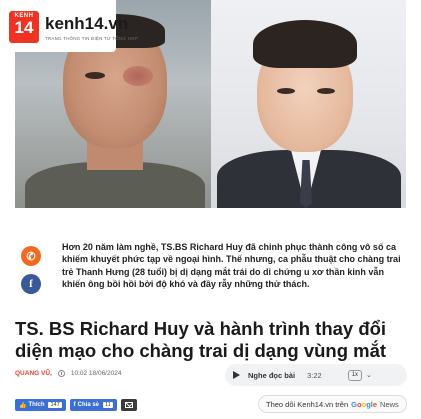 The height and width of the screenshot is (419, 421). What do you see at coordinates (389, 404) in the screenshot?
I see `news-label: News` at bounding box center [389, 404].